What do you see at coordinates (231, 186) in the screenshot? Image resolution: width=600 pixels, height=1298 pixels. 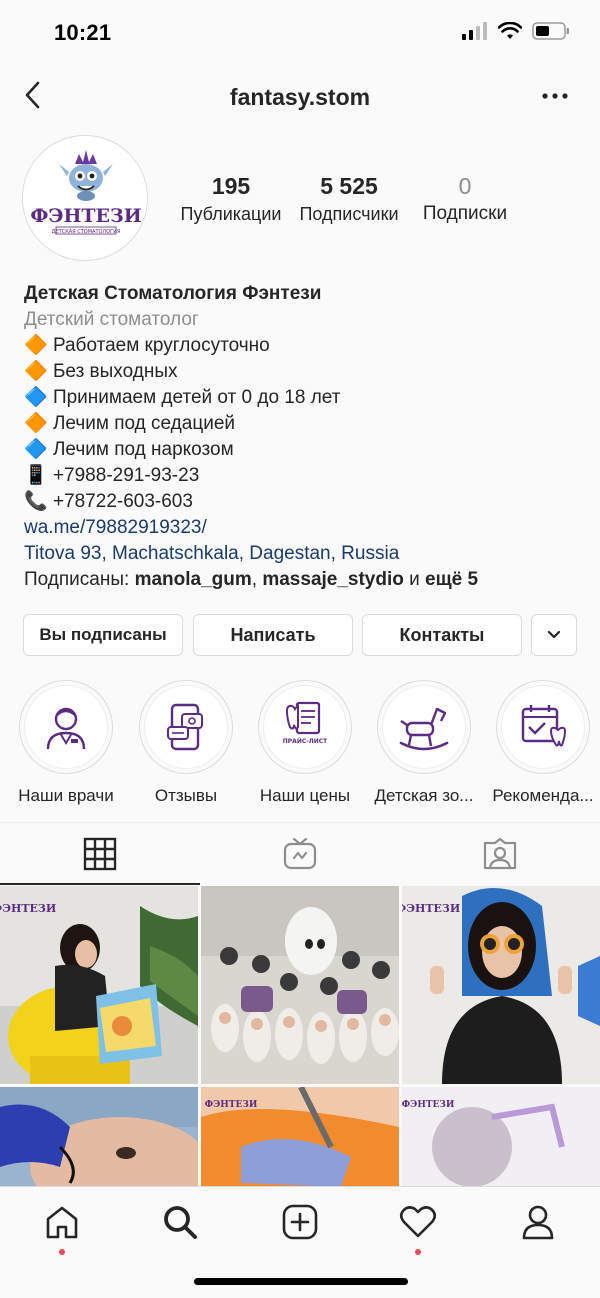 I see `posts-count: 195` at bounding box center [231, 186].